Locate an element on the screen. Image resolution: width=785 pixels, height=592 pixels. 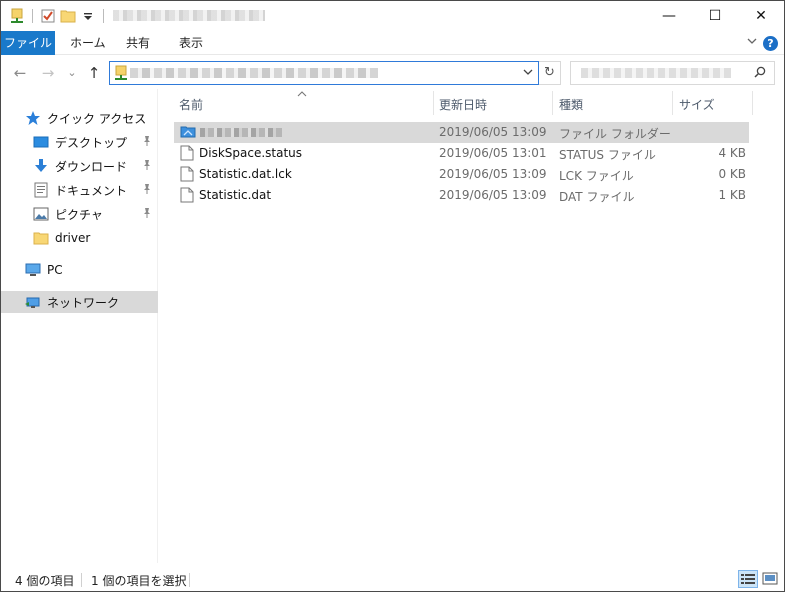
column-header-name: 名前 is located at coordinates (191, 104).